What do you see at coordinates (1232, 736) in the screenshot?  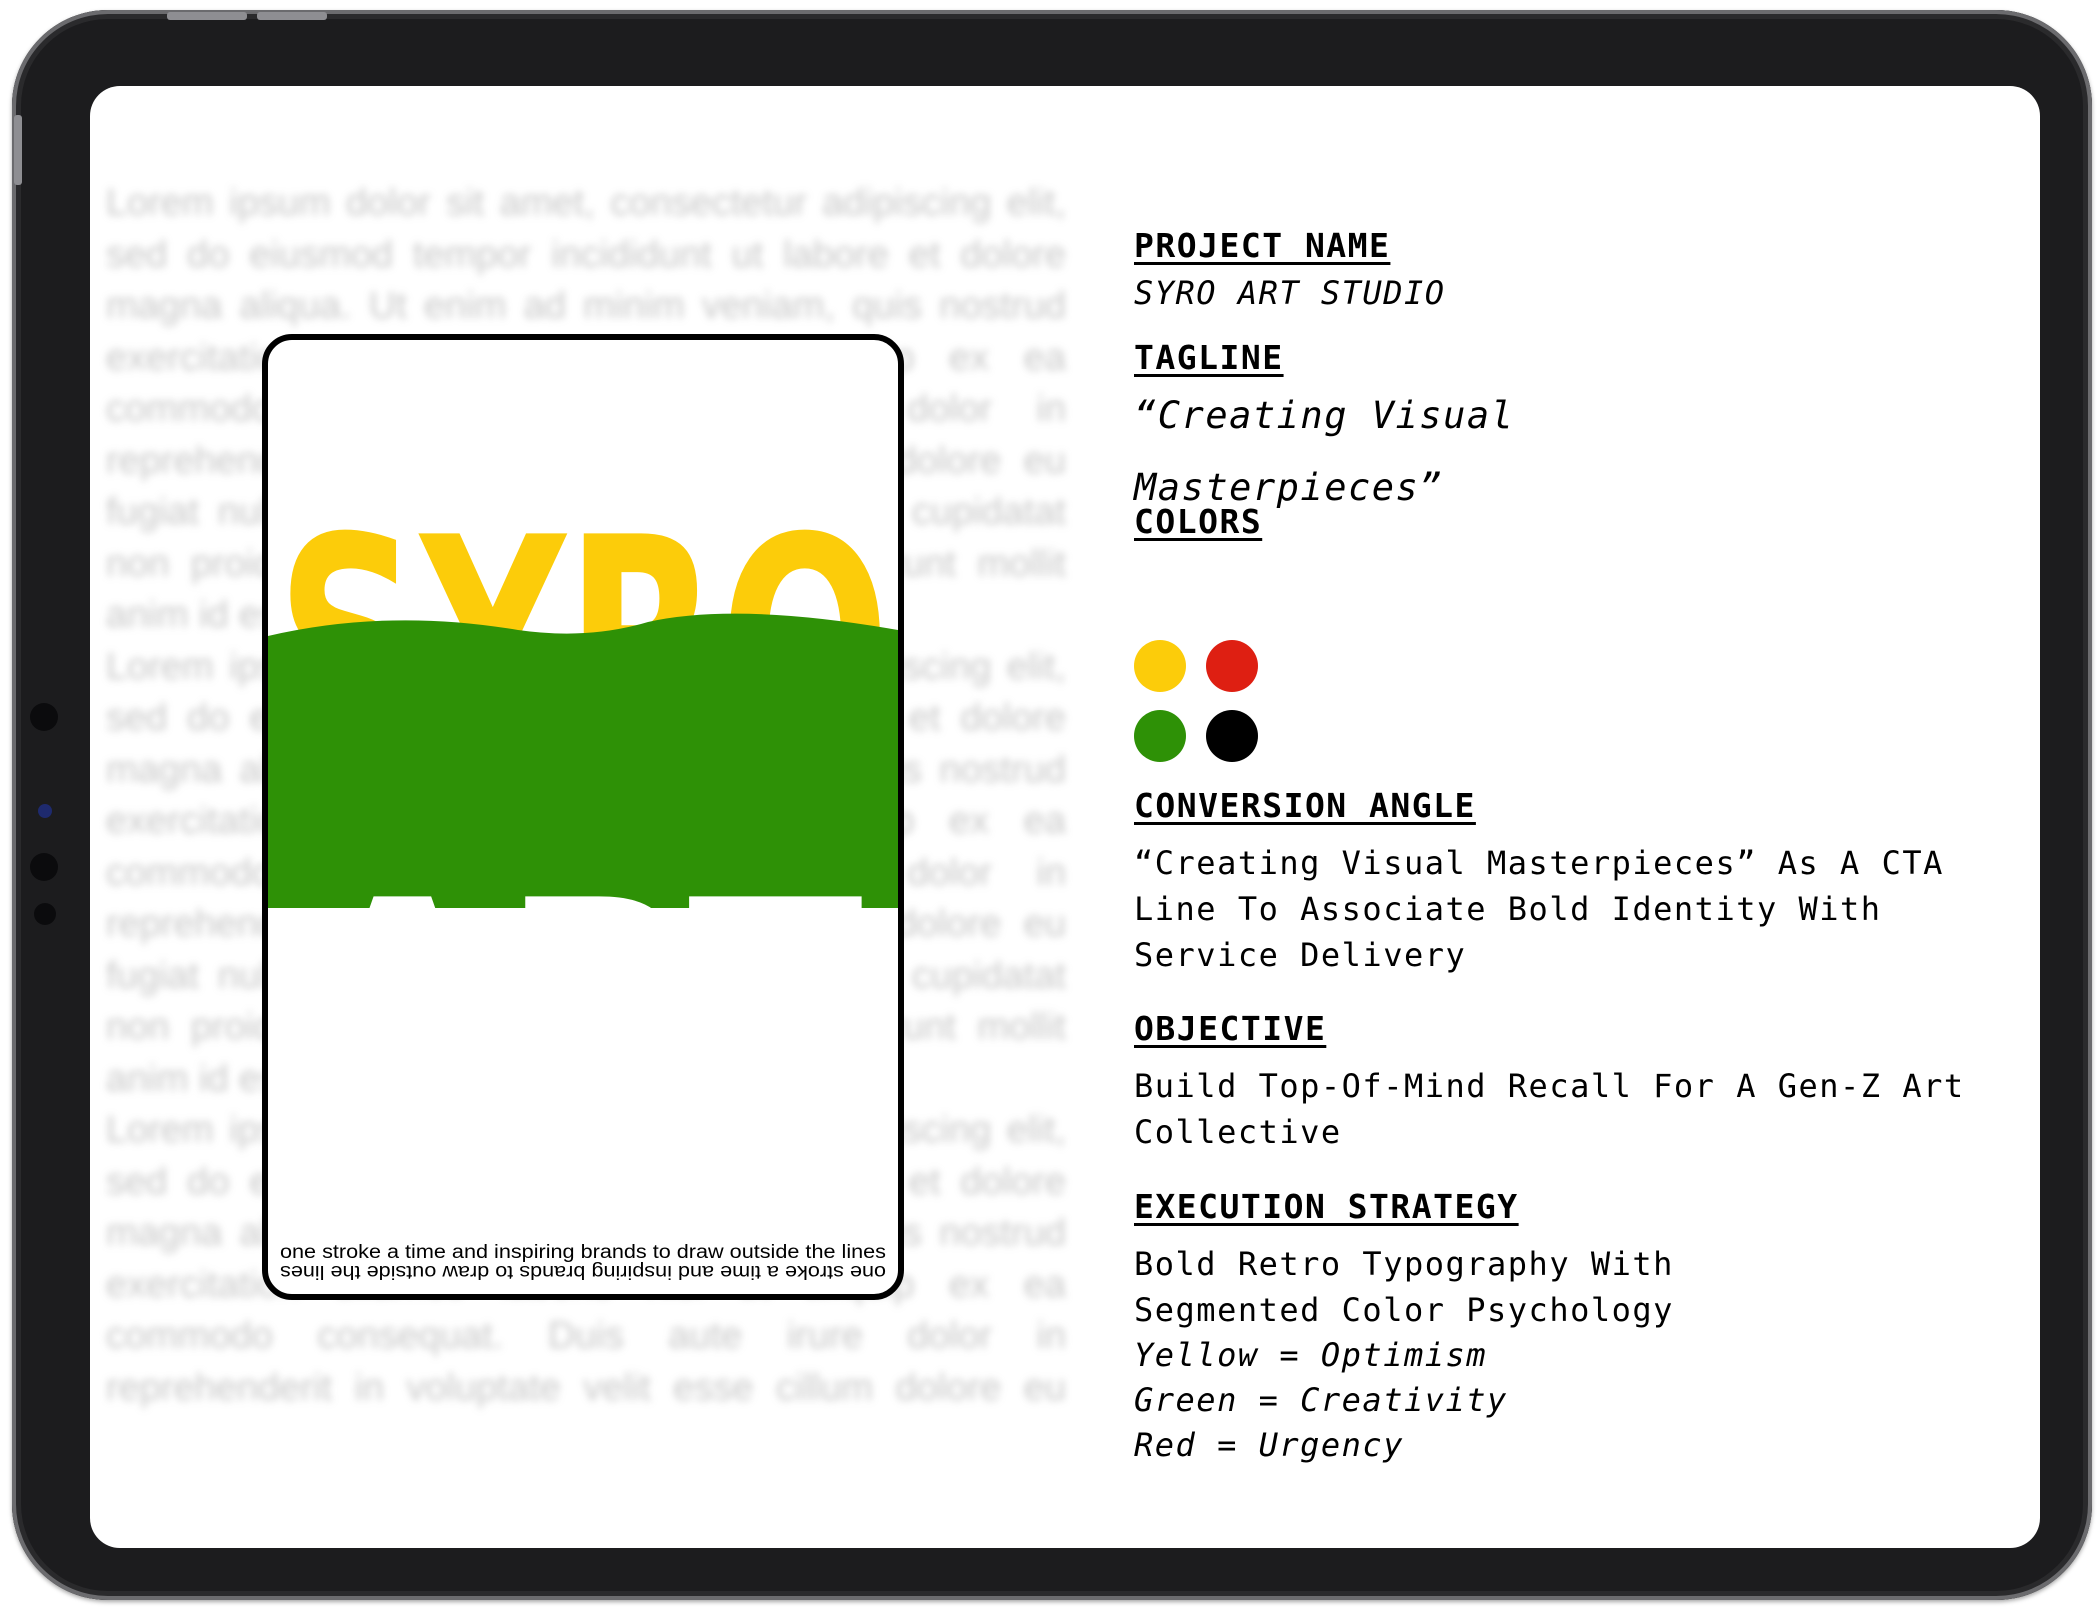 I see `swatch-black` at bounding box center [1232, 736].